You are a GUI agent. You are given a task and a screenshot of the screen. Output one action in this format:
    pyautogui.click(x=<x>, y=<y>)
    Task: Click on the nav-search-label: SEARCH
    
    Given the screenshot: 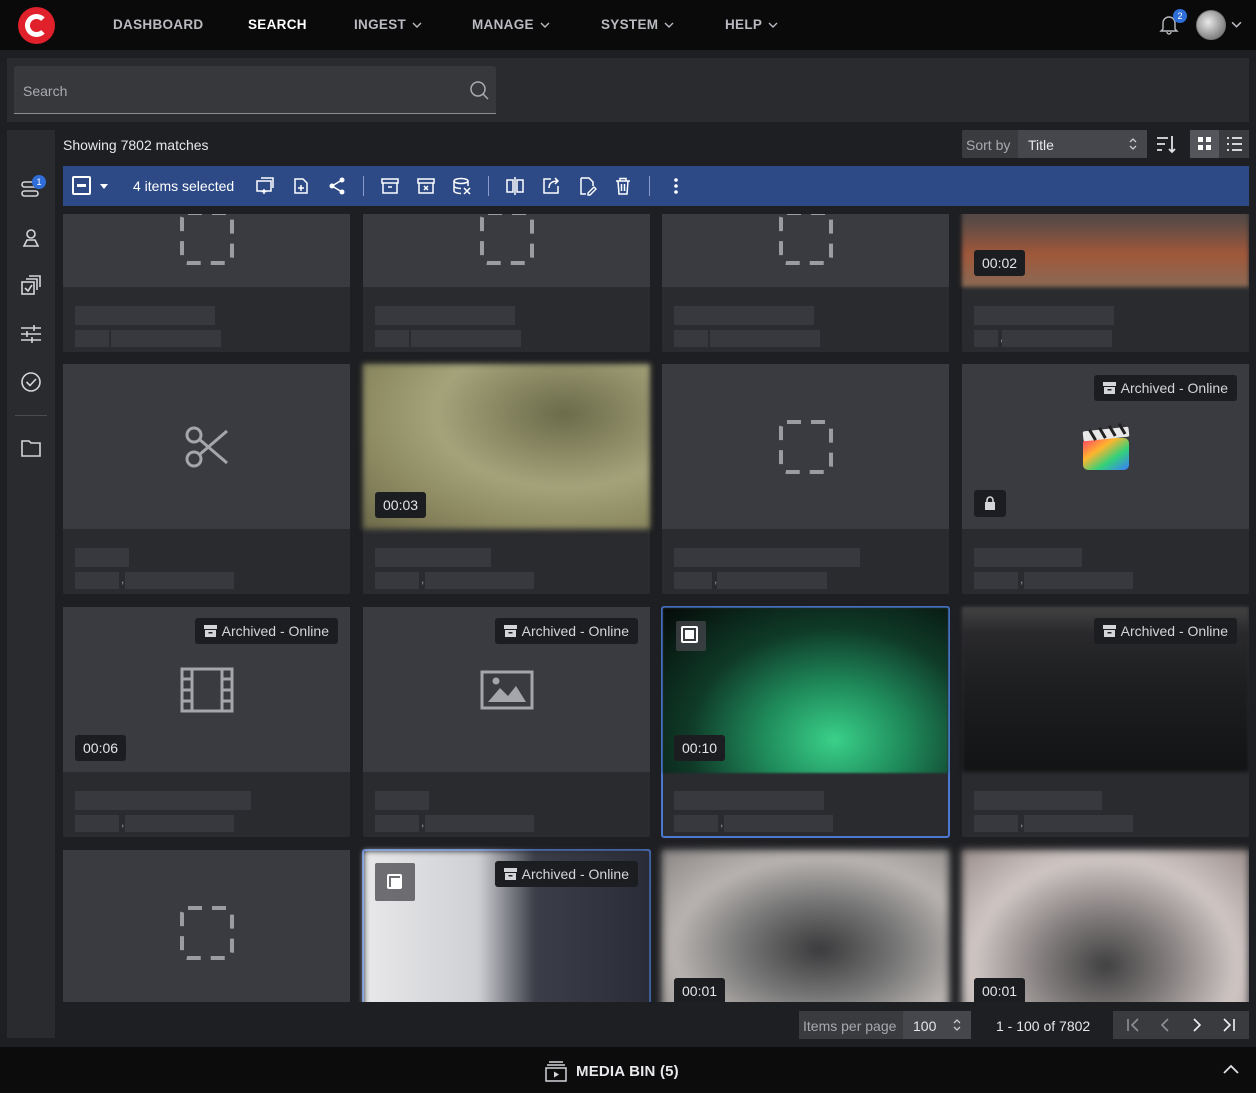 What is the action you would take?
    pyautogui.click(x=277, y=24)
    